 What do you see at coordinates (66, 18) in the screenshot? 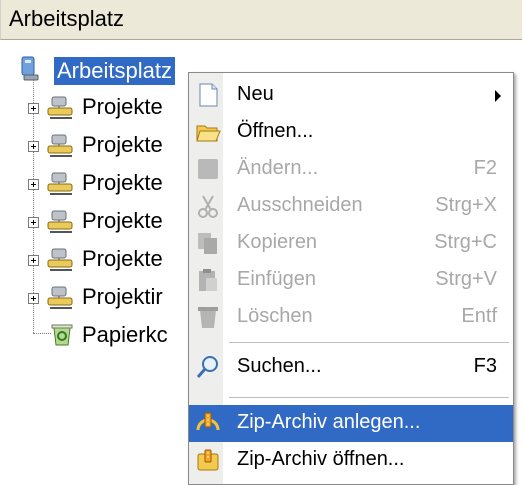
I see `window-title: Arbeitsplatz` at bounding box center [66, 18].